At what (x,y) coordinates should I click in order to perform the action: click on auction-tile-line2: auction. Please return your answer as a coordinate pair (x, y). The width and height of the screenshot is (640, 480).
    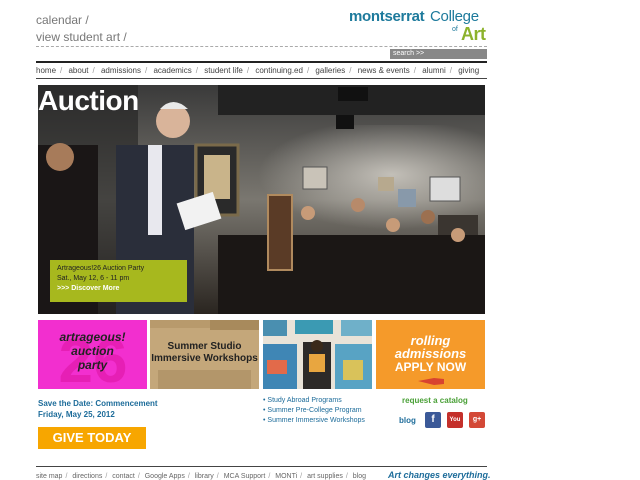
    Looking at the image, I should click on (92, 351).